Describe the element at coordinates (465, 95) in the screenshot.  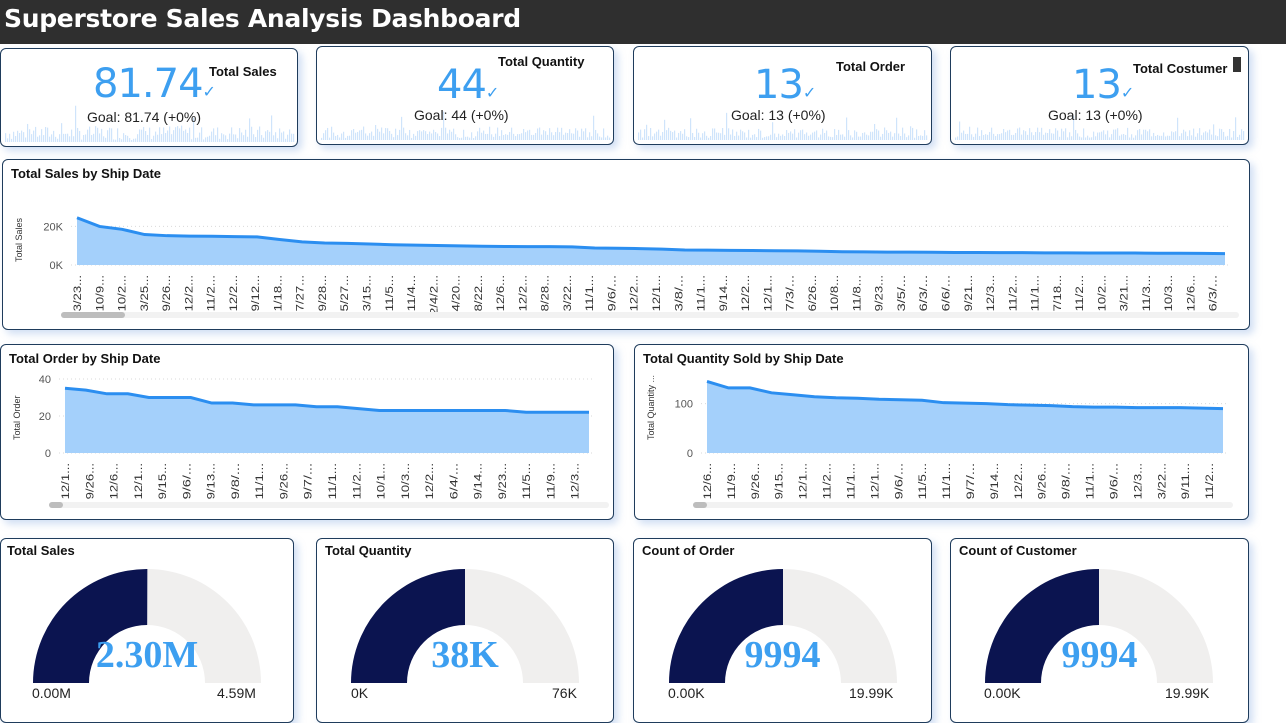
I see `kpi-card-total-quantity: Total Quantity 44✓ Goal: 44 (+0%)` at that location.